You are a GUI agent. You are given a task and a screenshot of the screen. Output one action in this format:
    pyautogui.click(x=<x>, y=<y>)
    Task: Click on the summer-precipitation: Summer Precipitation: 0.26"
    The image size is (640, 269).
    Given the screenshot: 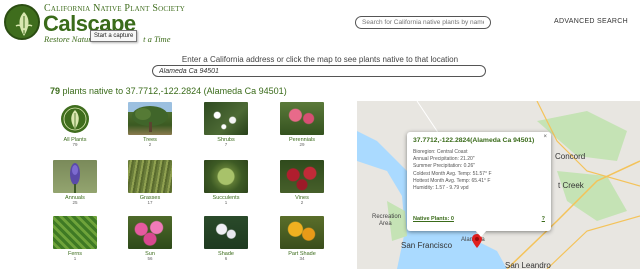 What is the action you would take?
    pyautogui.click(x=444, y=166)
    